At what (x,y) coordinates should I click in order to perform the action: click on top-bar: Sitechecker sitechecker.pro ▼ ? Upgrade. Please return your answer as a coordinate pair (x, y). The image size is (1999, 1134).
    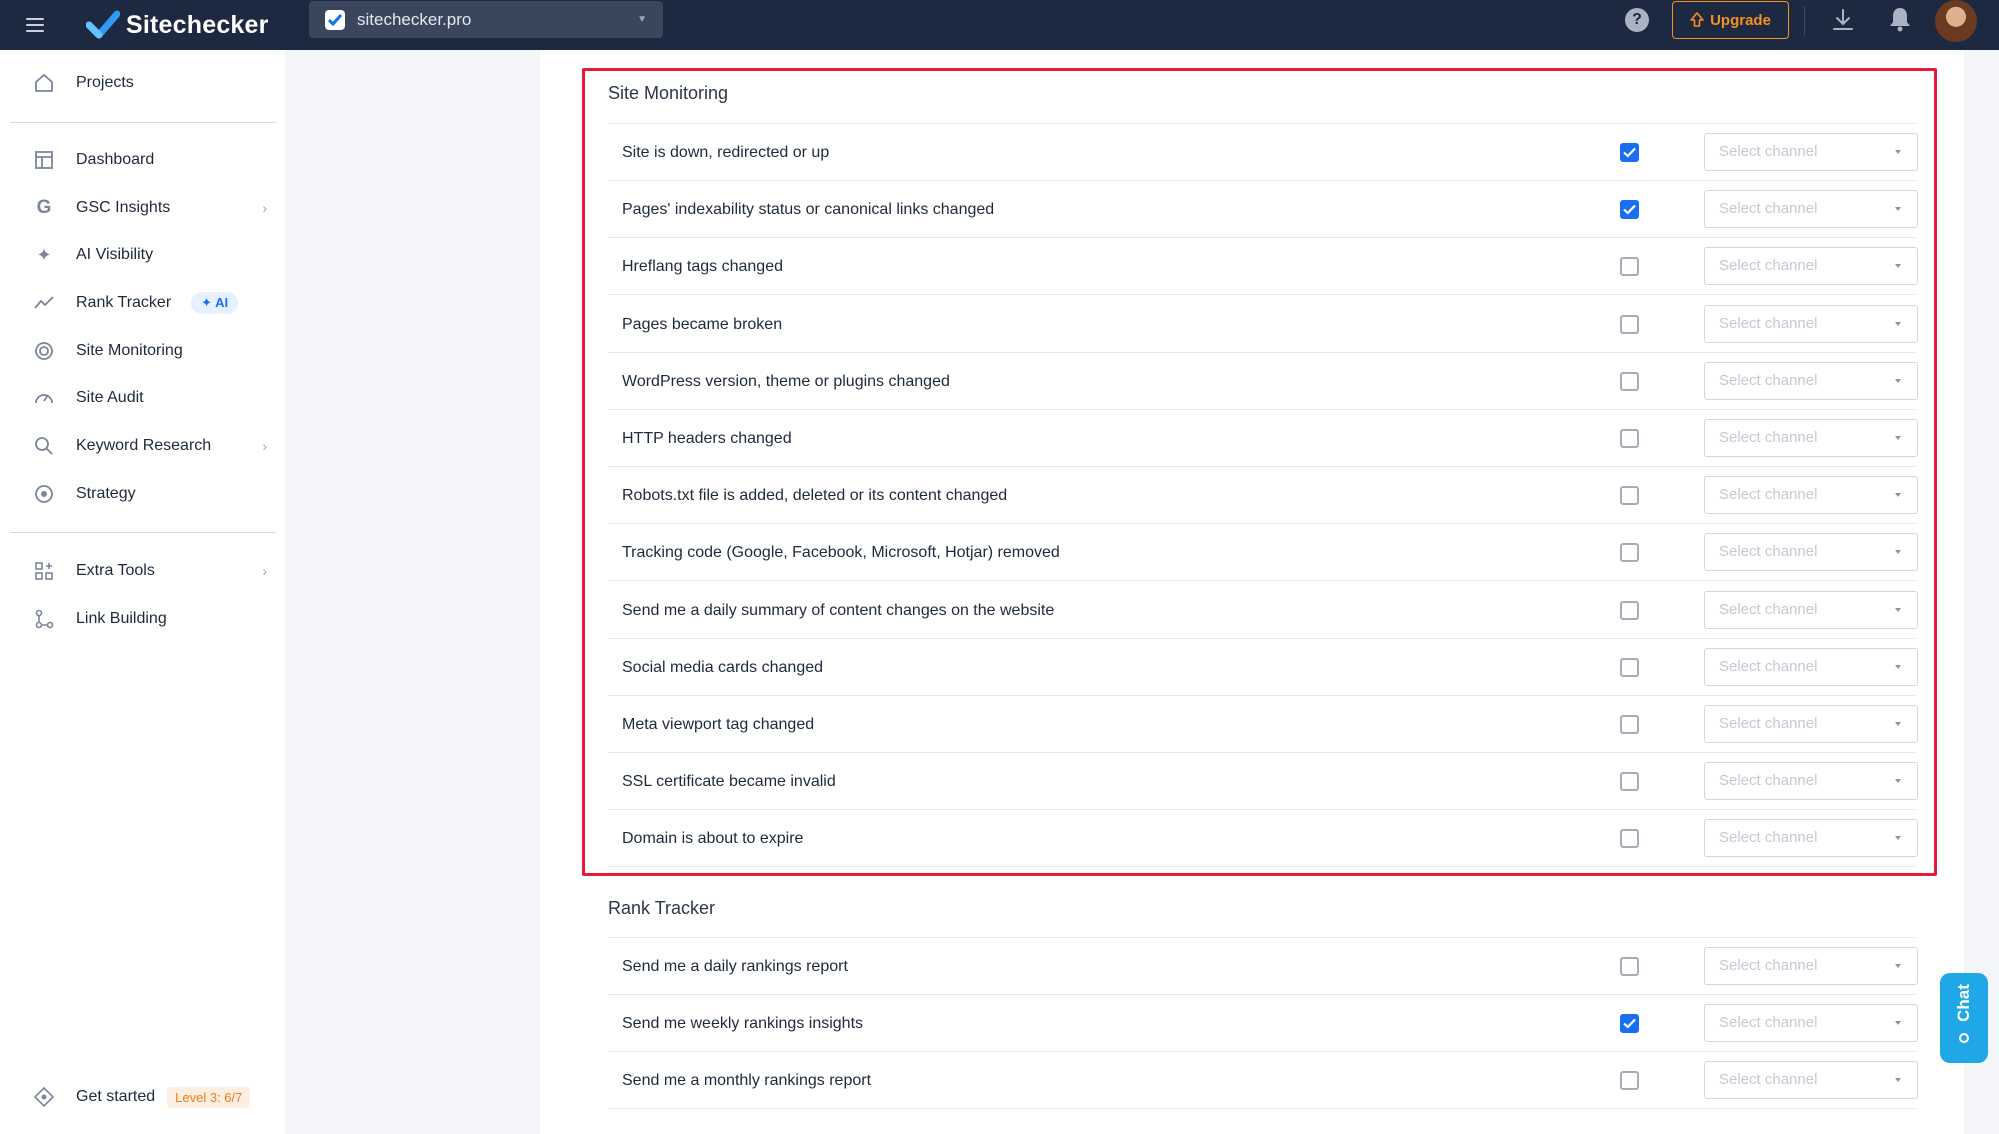
    Looking at the image, I should click on (999, 25).